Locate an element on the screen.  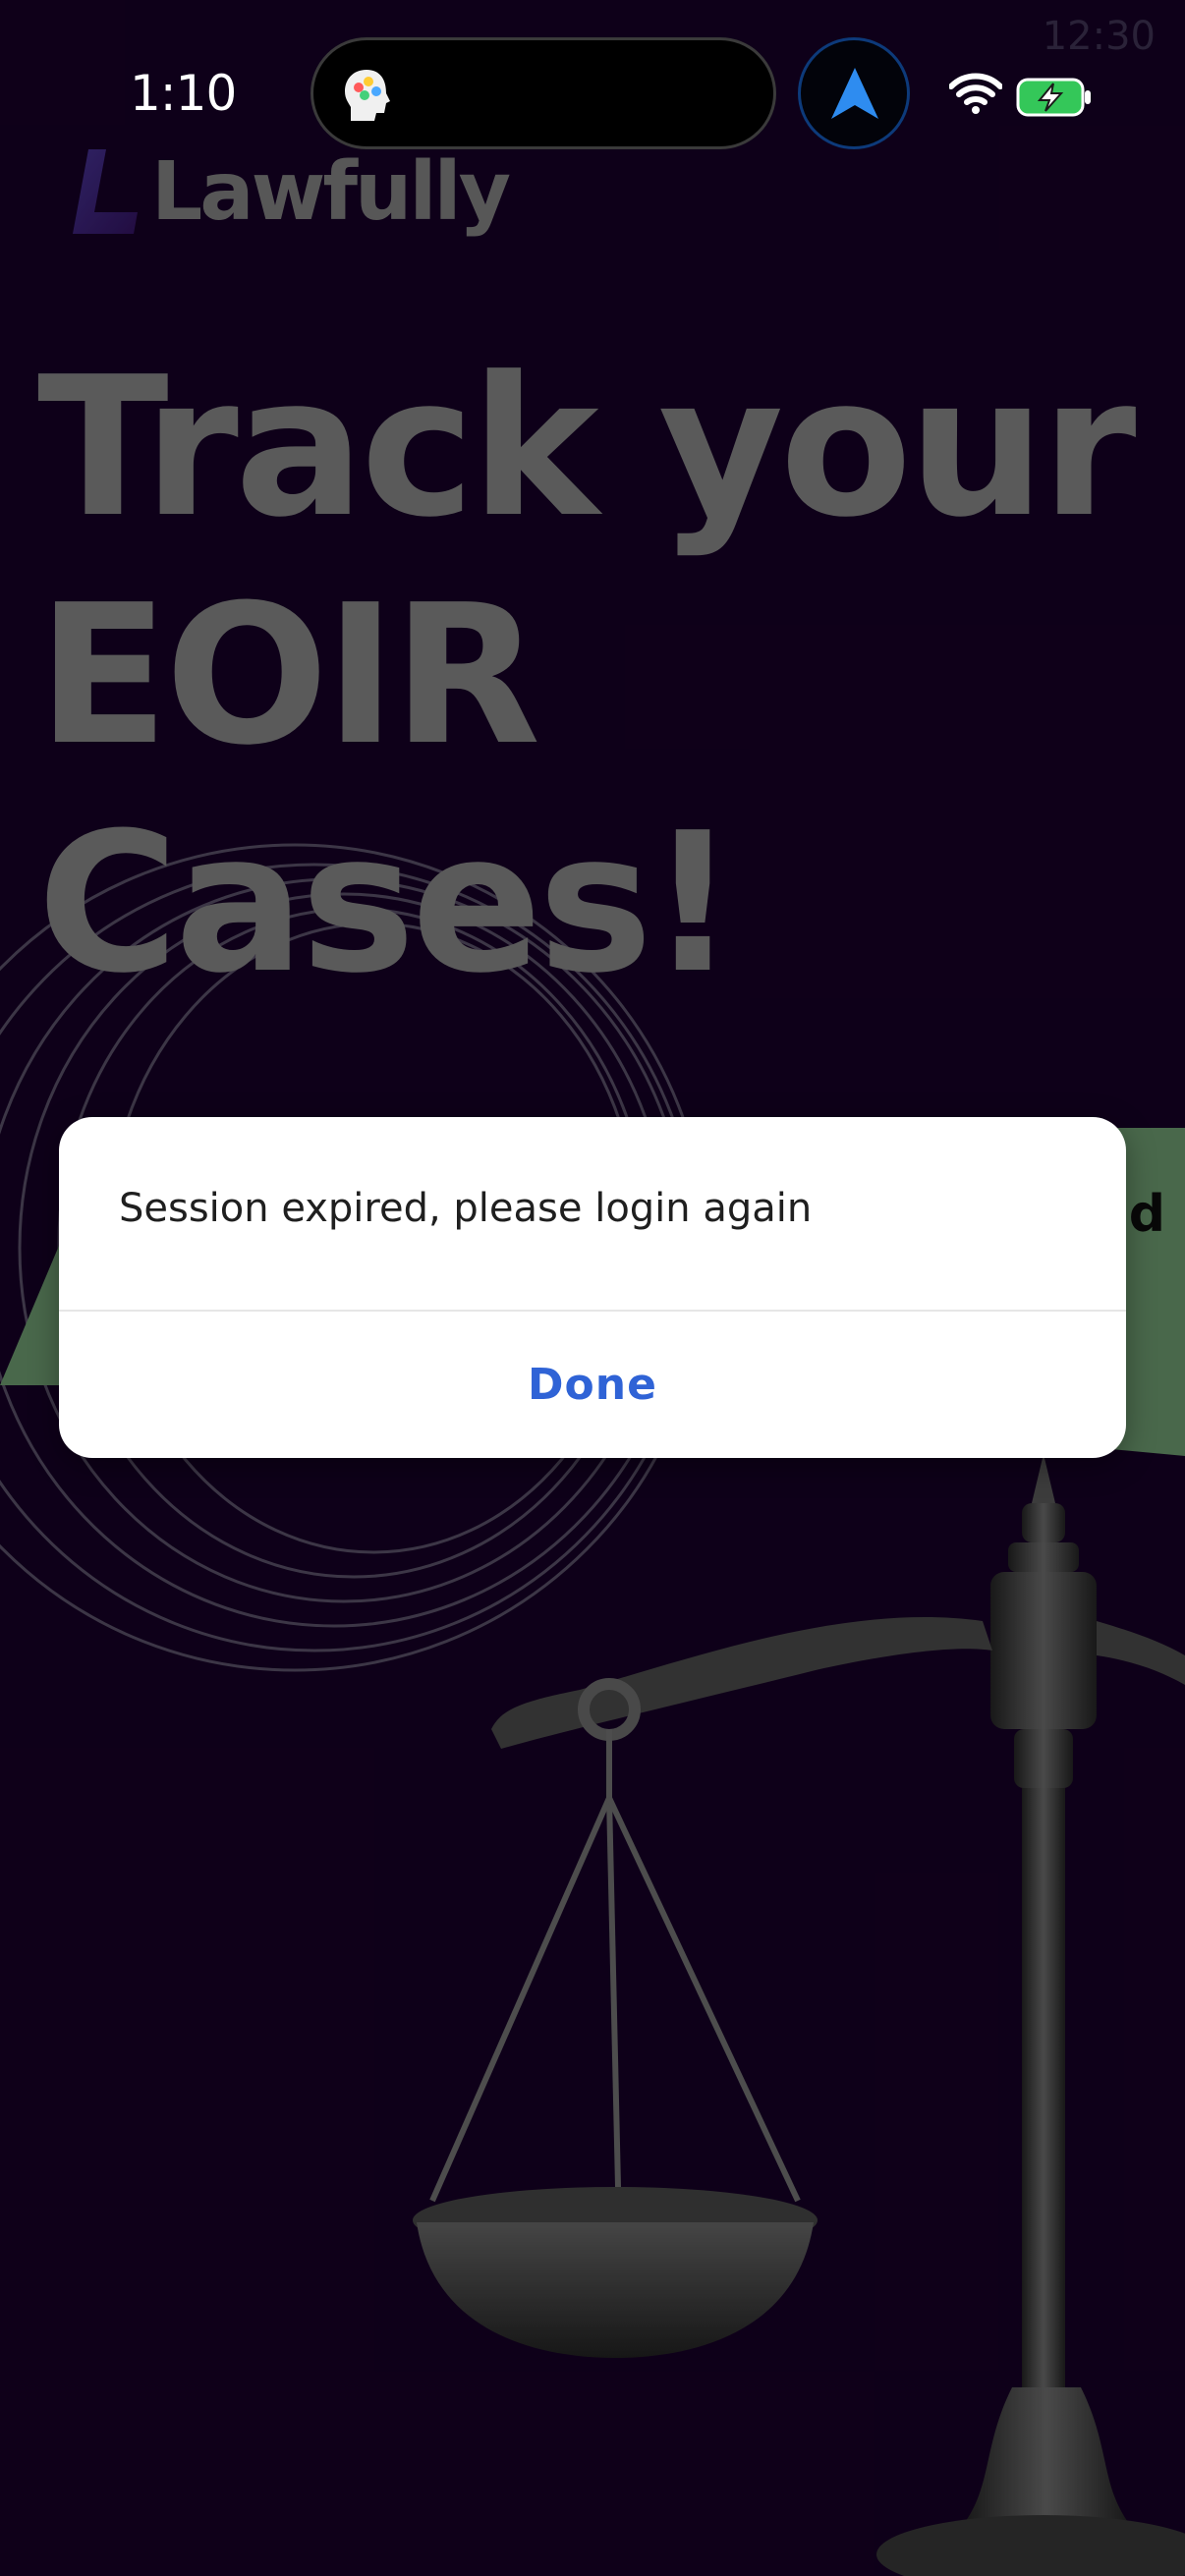
status-bar-ghost-time: 12:30 is located at coordinates (1099, 36).